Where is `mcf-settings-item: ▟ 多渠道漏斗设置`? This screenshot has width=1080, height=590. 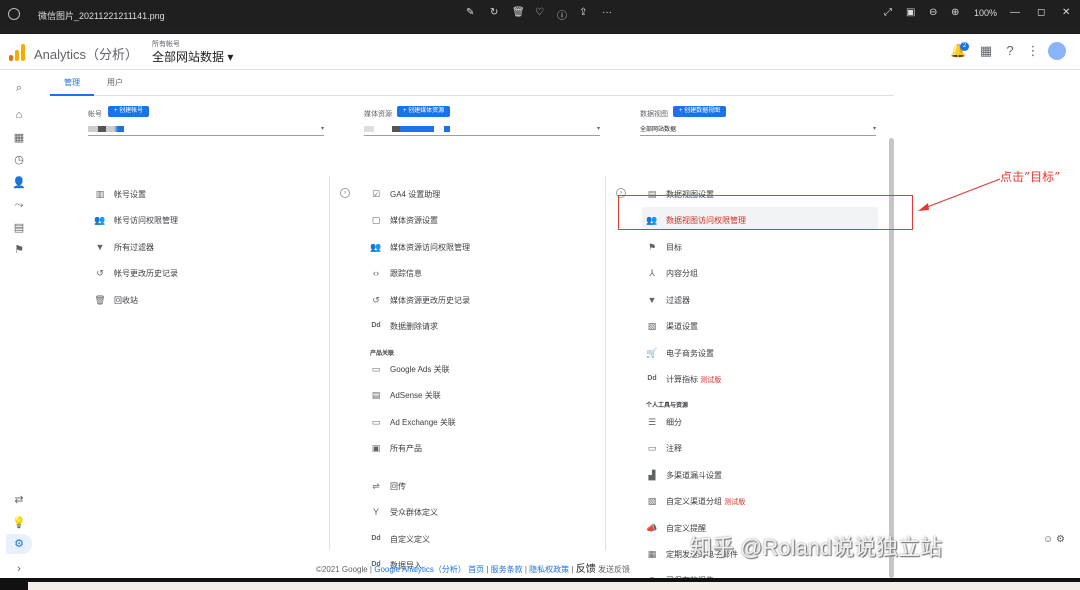
mcf-settings-item: ▟ 多渠道漏斗设置 is located at coordinates (761, 477).